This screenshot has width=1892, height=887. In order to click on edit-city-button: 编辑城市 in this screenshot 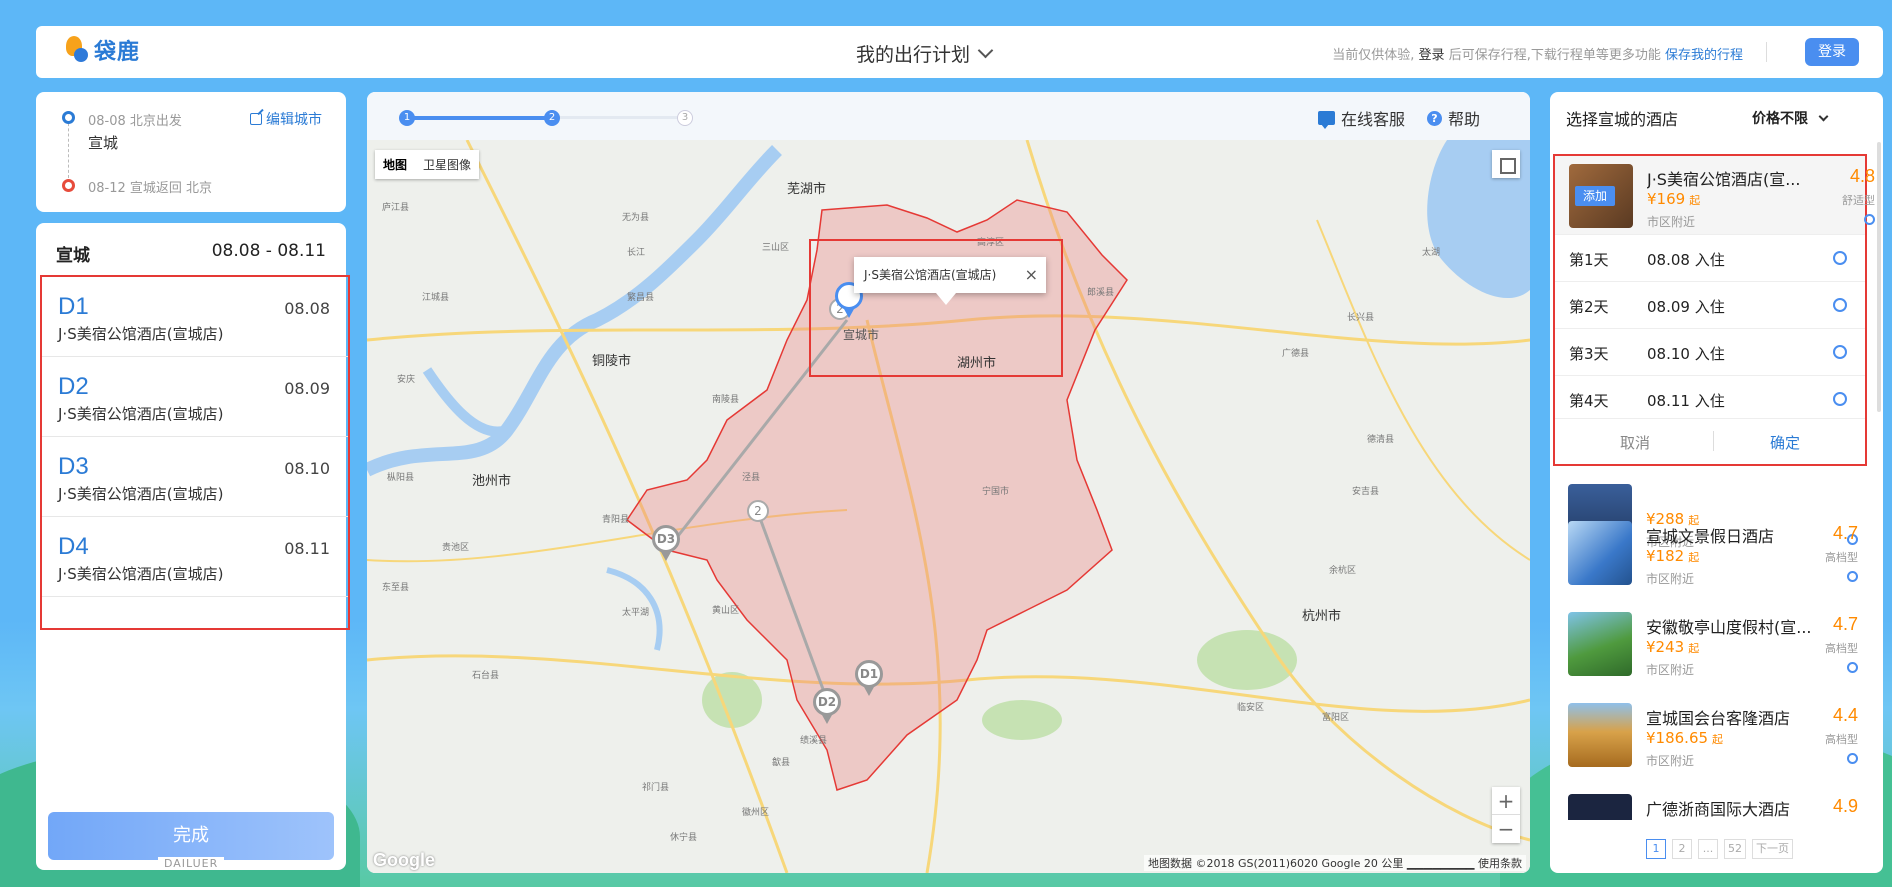, I will do `click(286, 119)`.